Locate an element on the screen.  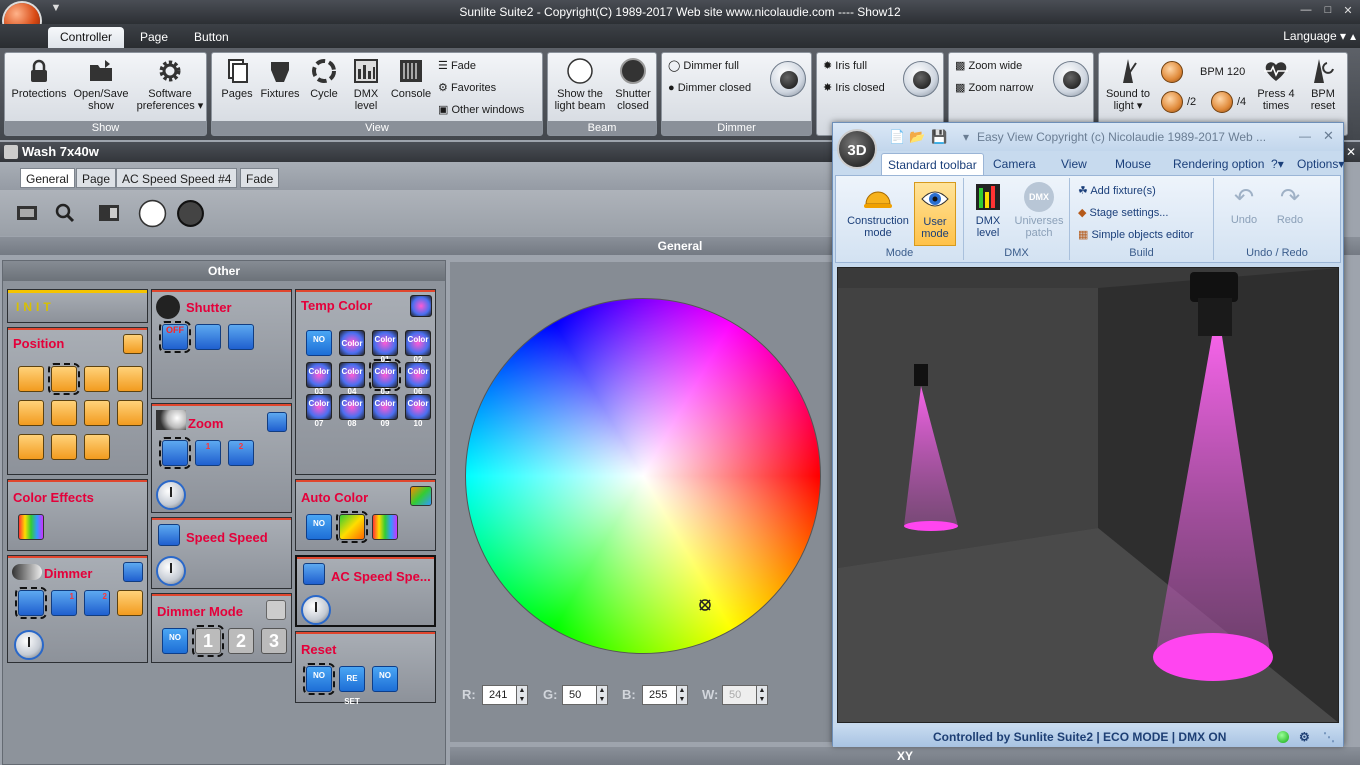
pages-button: Pages is located at coordinates (237, 78).